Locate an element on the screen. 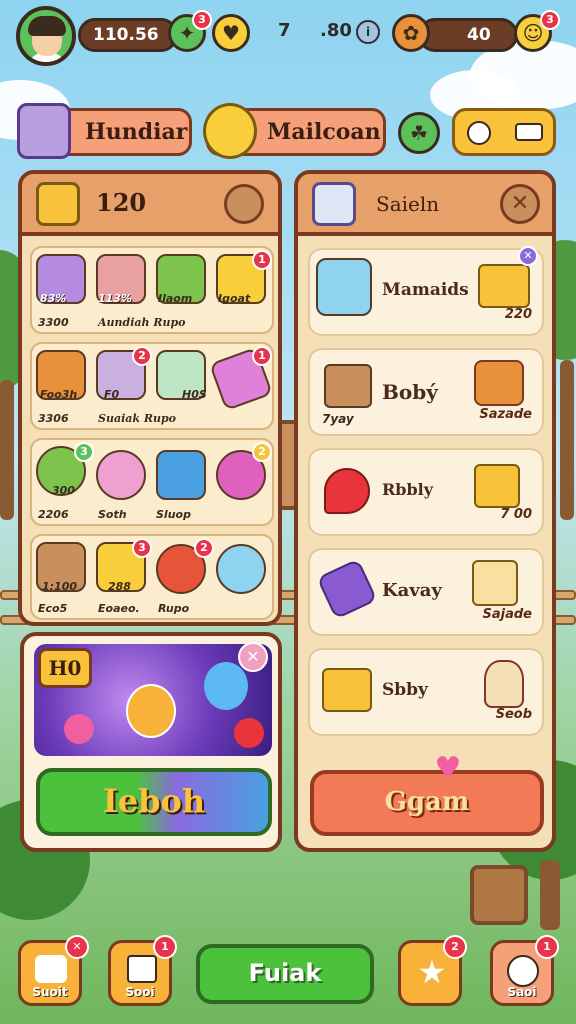 The image size is (576, 1024). box-icon is located at coordinates (142, 969).